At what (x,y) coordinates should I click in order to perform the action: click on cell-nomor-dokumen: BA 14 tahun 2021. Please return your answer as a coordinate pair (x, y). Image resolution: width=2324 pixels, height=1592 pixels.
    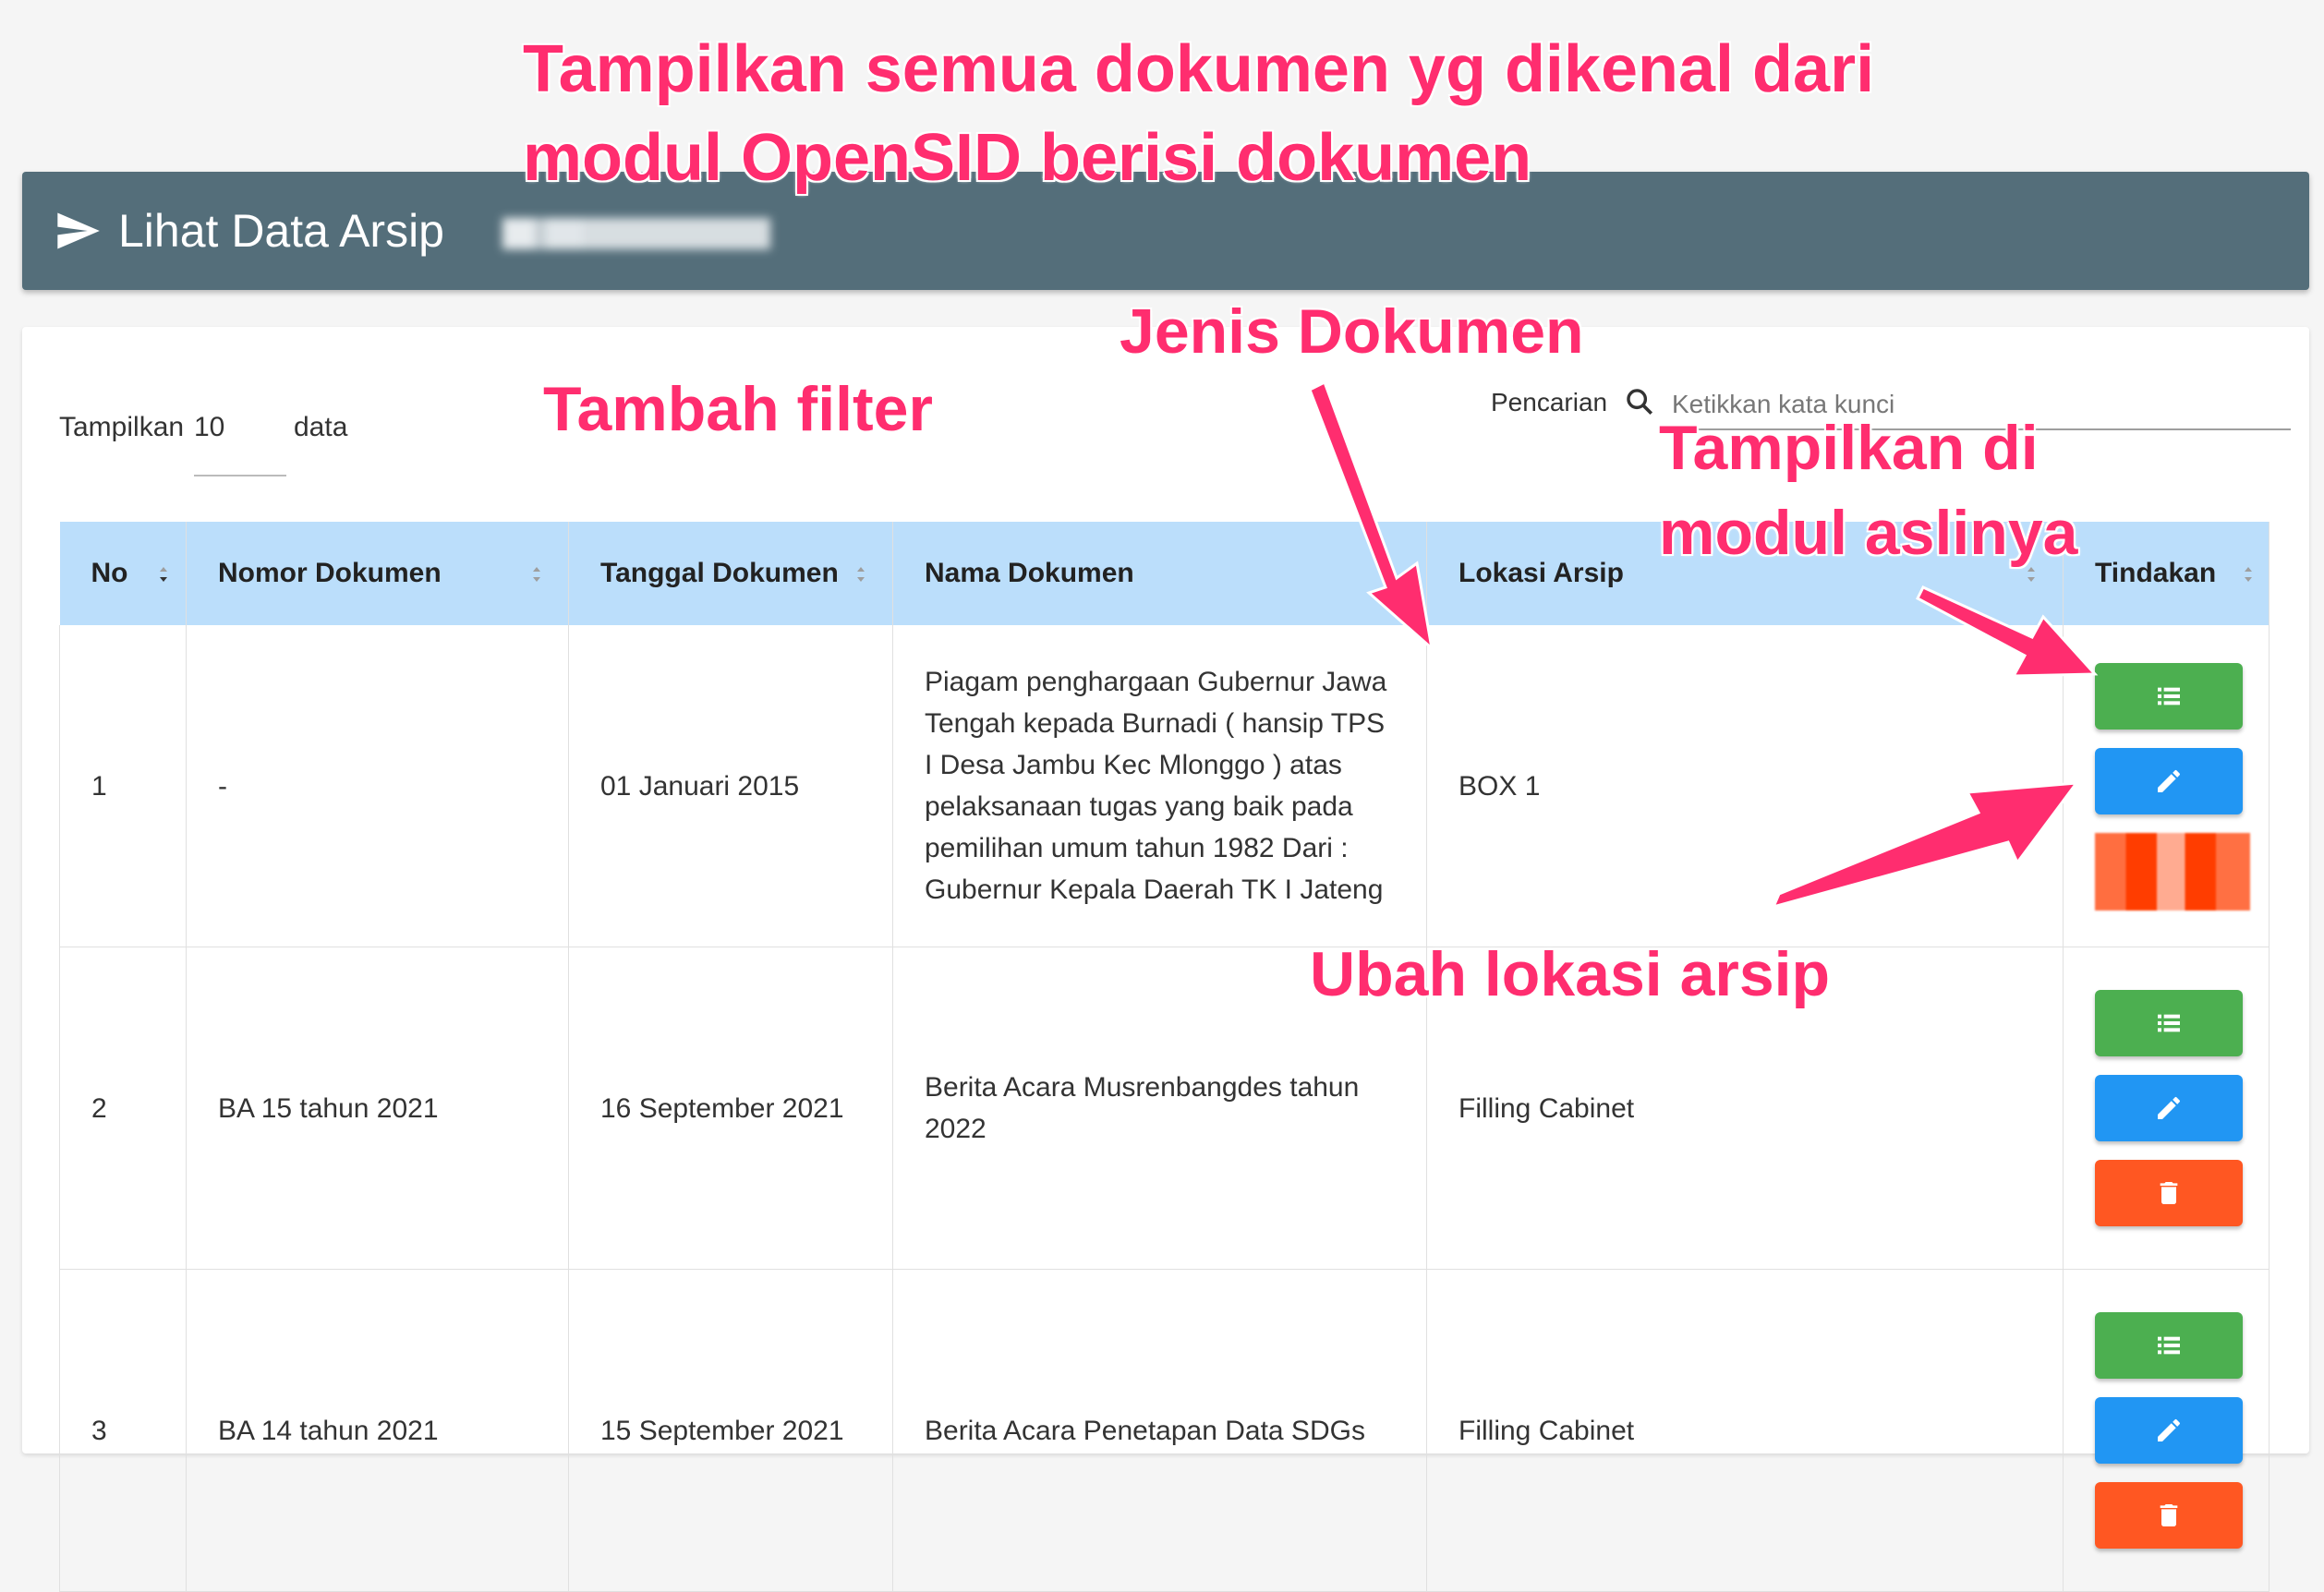
    Looking at the image, I should click on (377, 1431).